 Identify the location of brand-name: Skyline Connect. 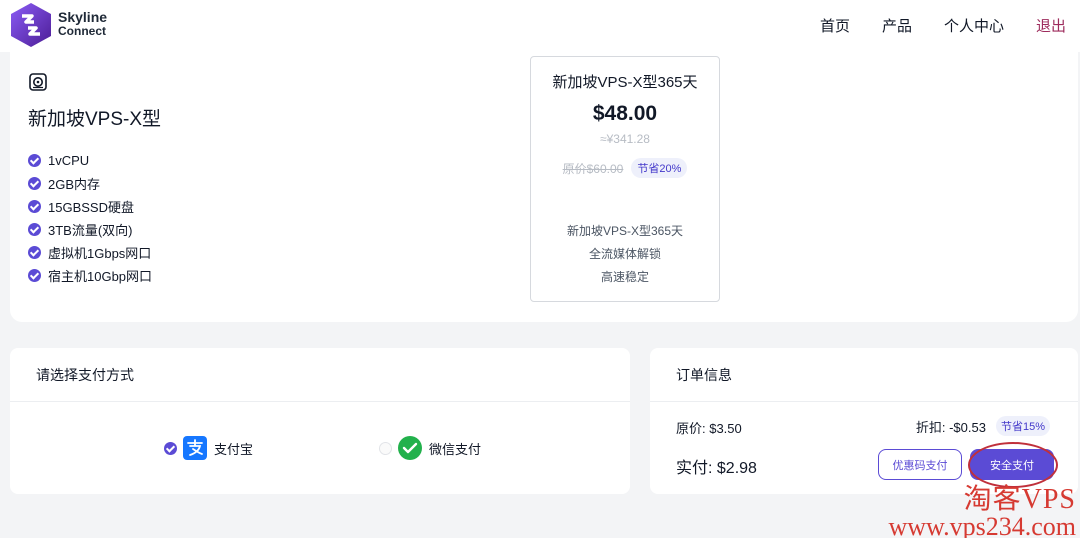
(82, 24).